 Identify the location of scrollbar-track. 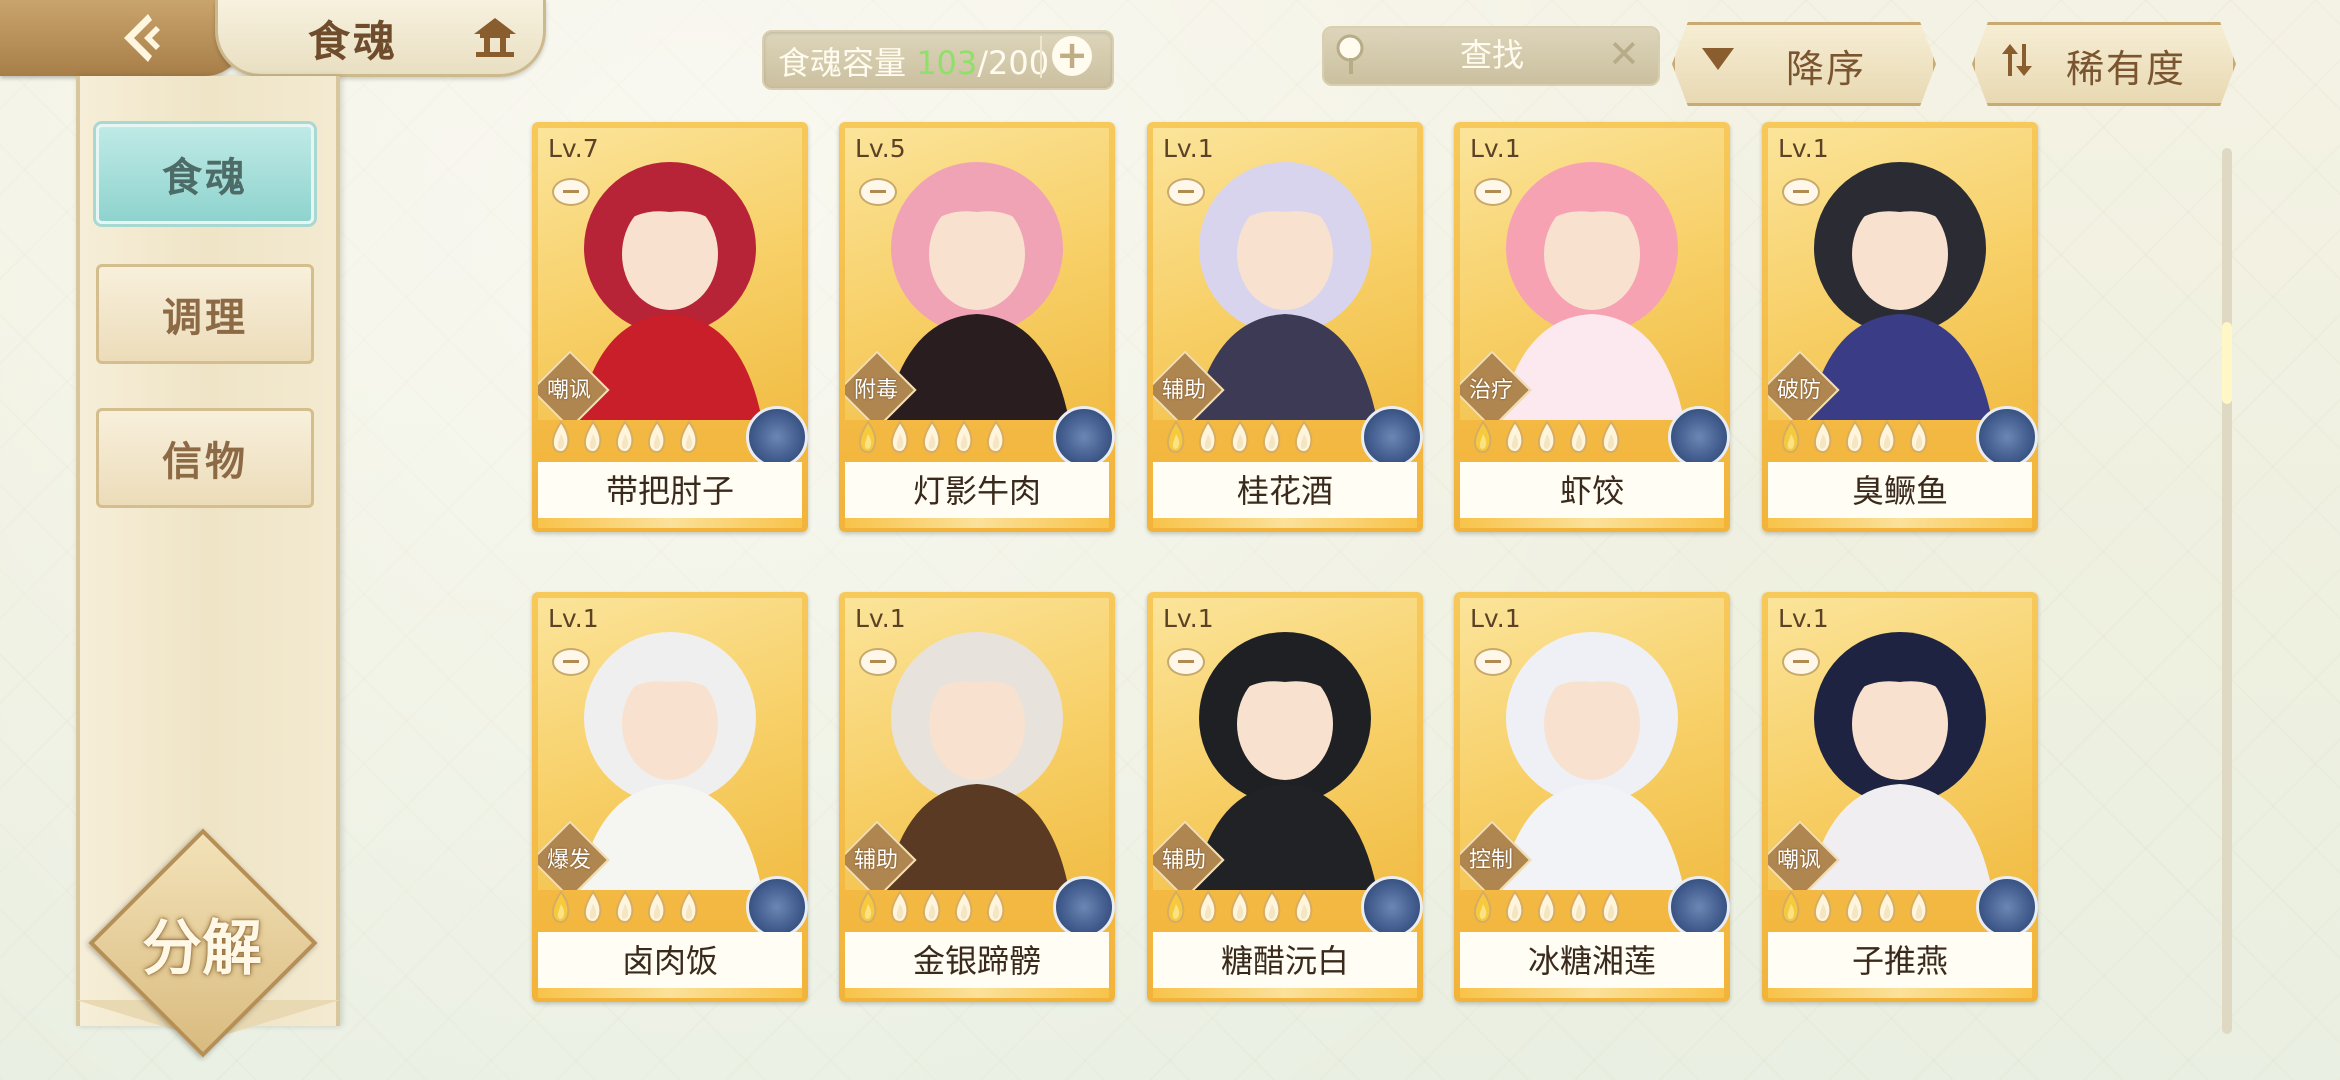
(2227, 591).